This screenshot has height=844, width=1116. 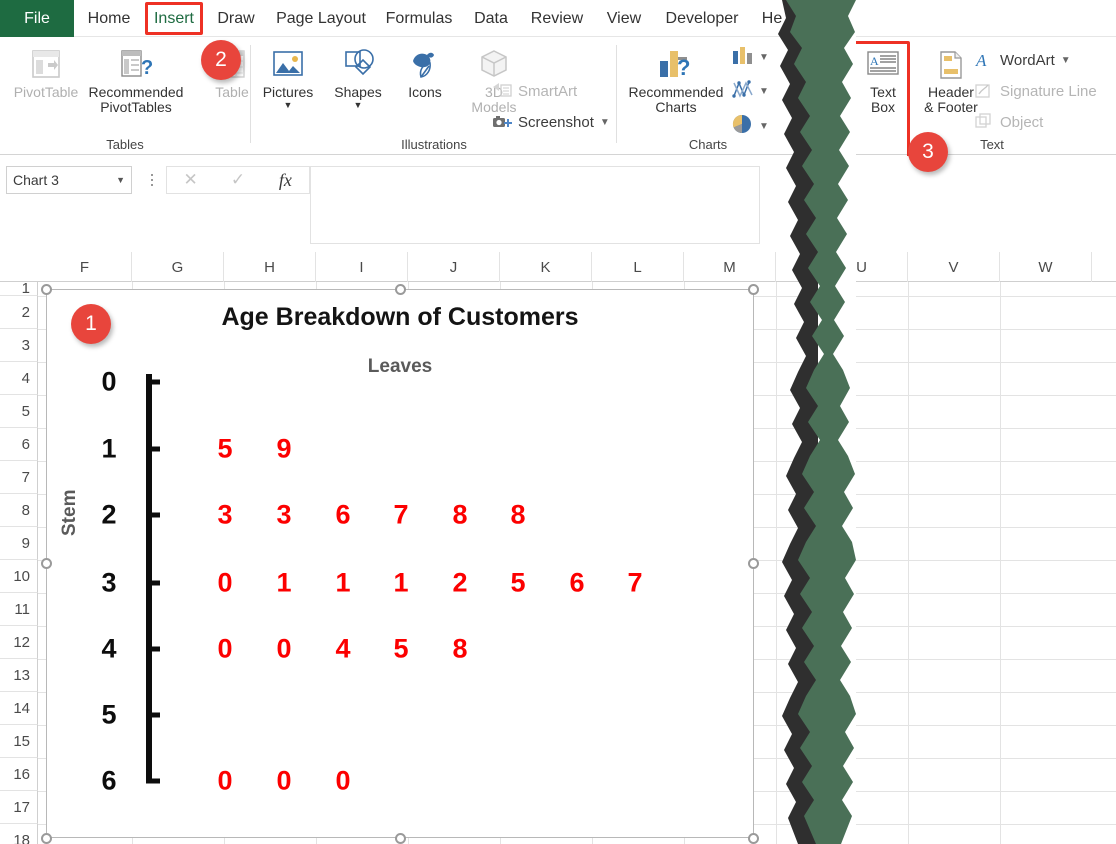 I want to click on wordart-label: WordArt, so click(x=1027, y=60).